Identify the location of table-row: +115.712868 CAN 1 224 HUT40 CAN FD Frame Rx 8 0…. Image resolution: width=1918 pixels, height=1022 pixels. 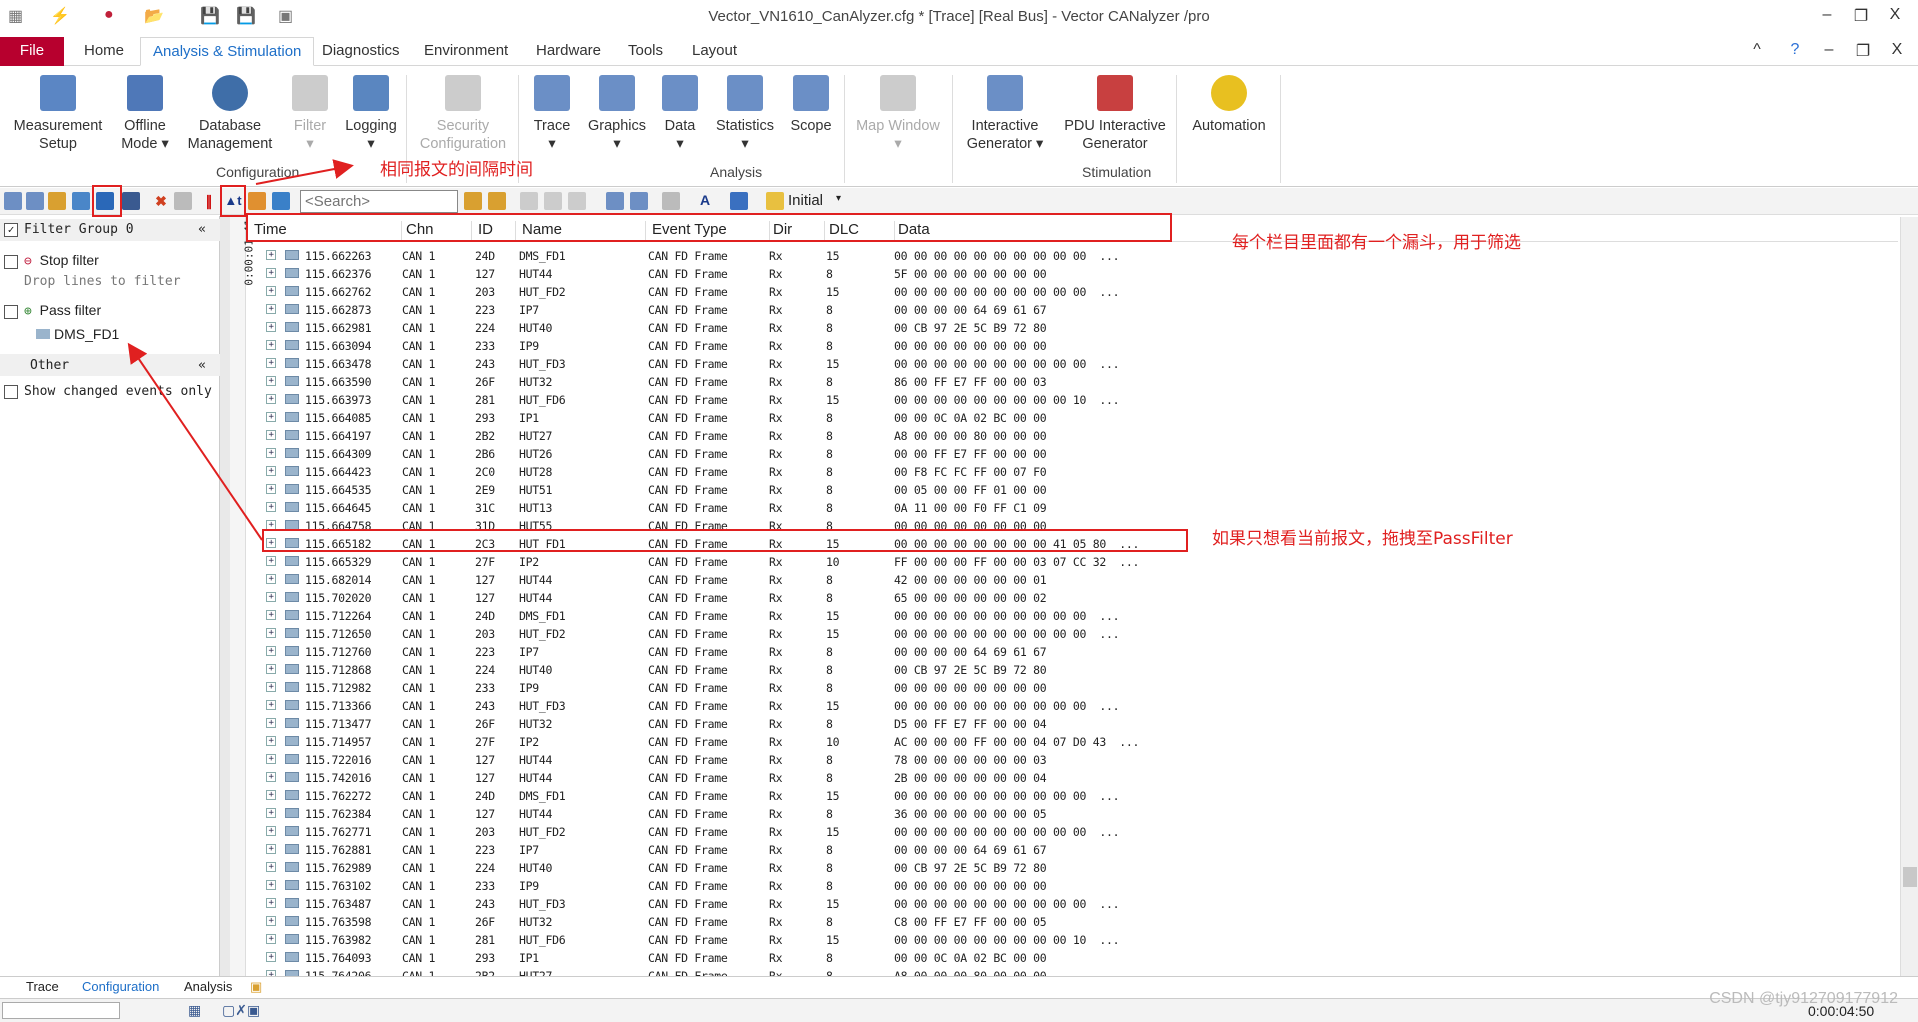
(1072, 670).